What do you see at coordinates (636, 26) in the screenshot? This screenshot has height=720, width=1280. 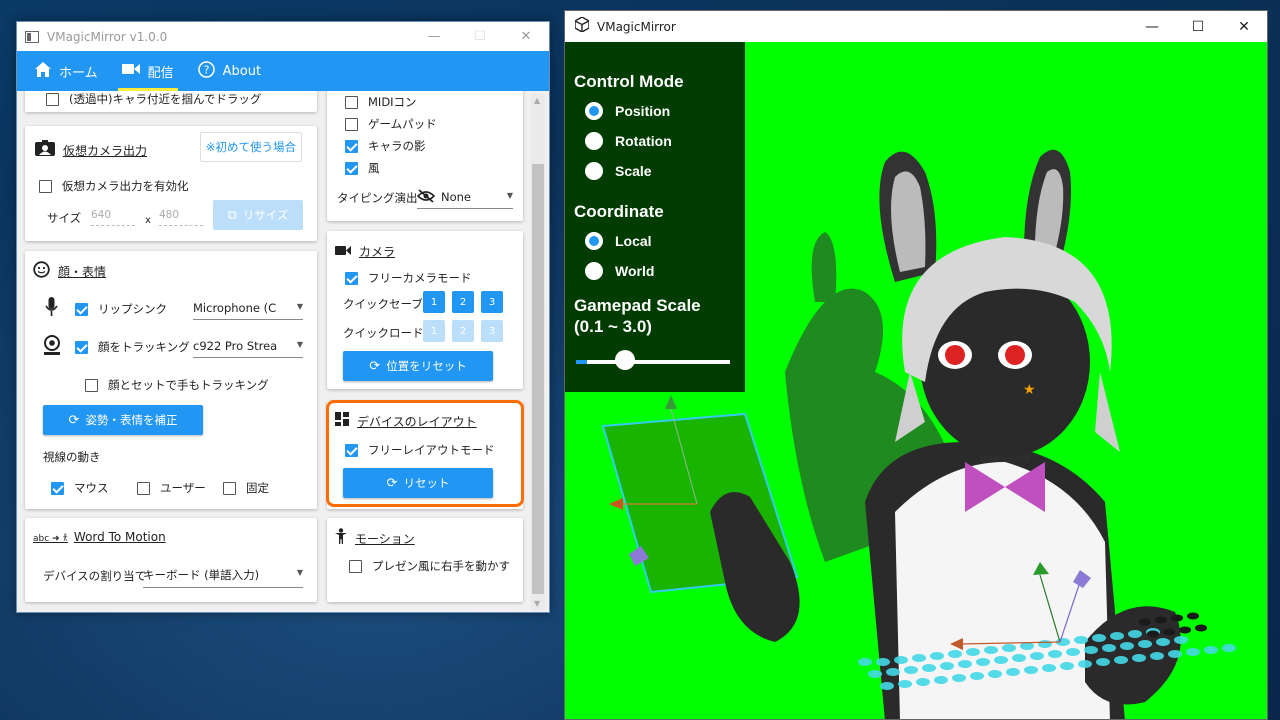 I see `avatar-window-title: VMagicMirror` at bounding box center [636, 26].